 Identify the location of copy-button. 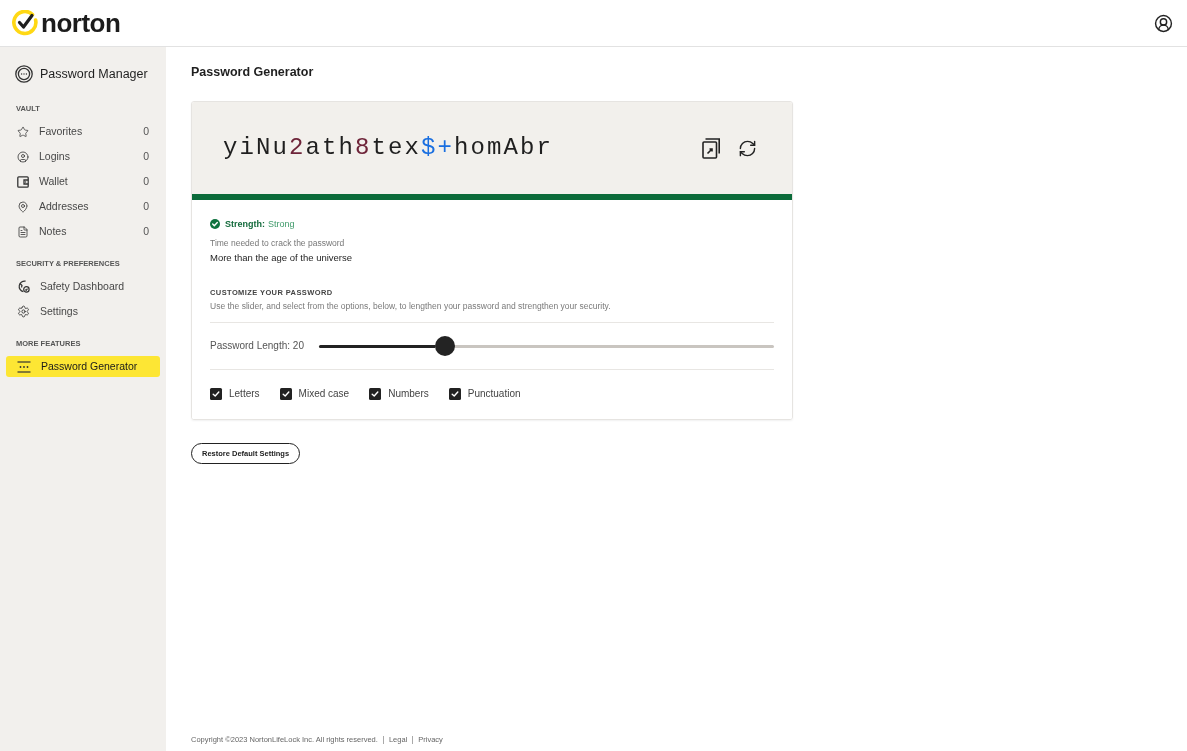
(711, 148).